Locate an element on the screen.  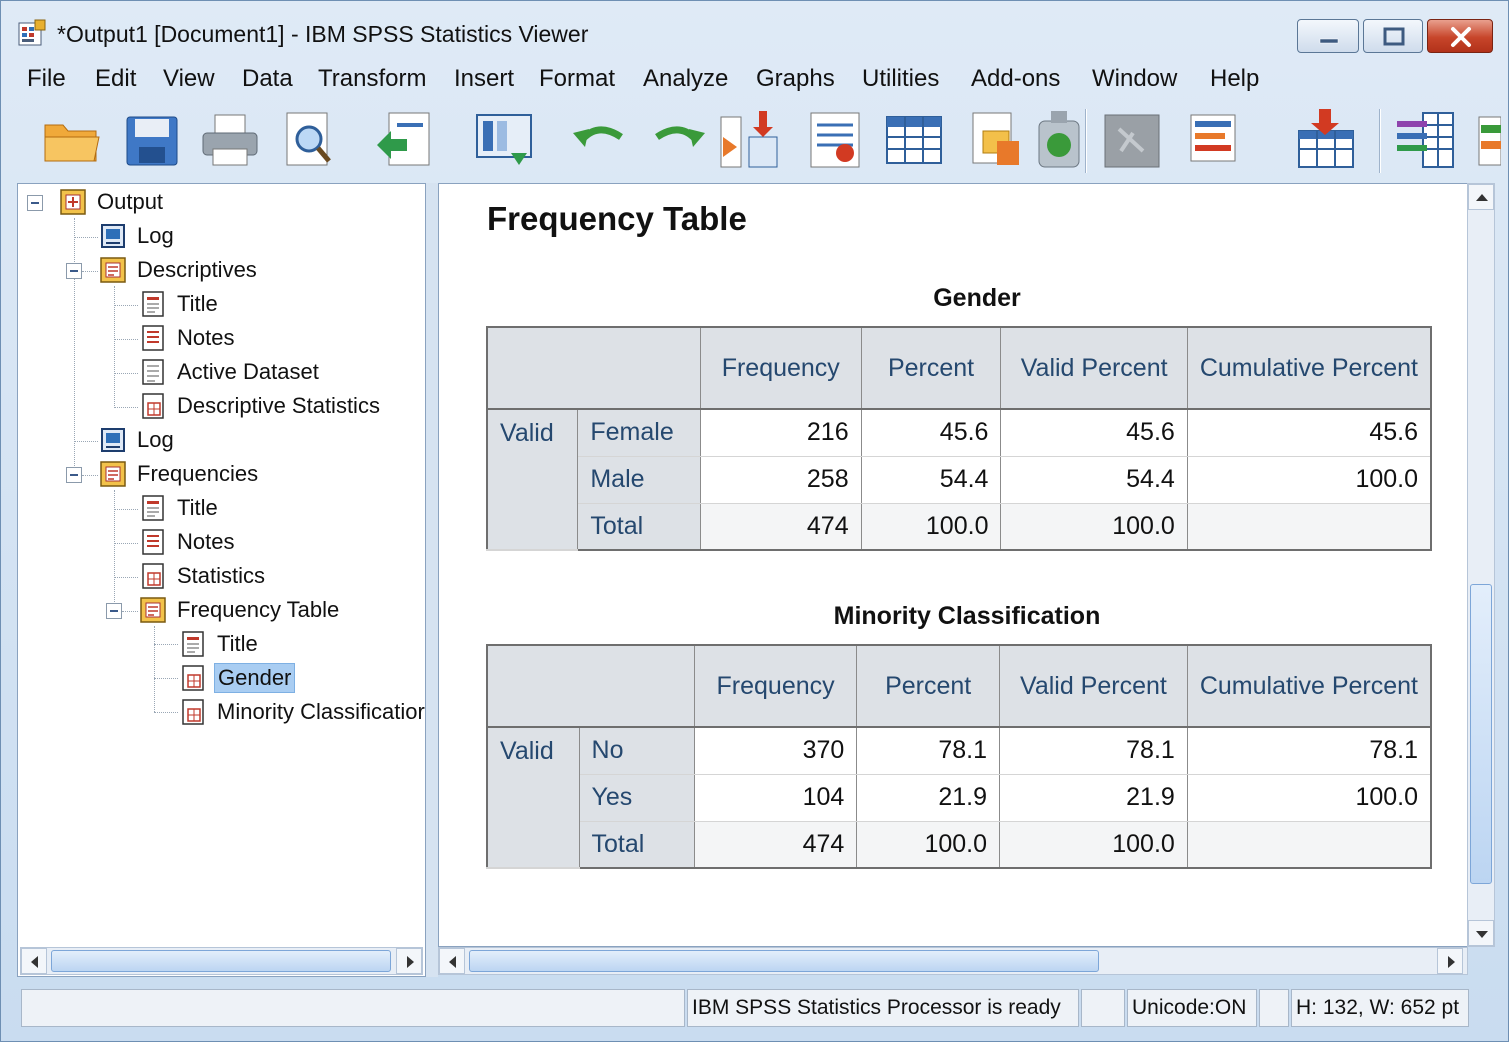
scroll-down-arrow is located at coordinates (1481, 933).